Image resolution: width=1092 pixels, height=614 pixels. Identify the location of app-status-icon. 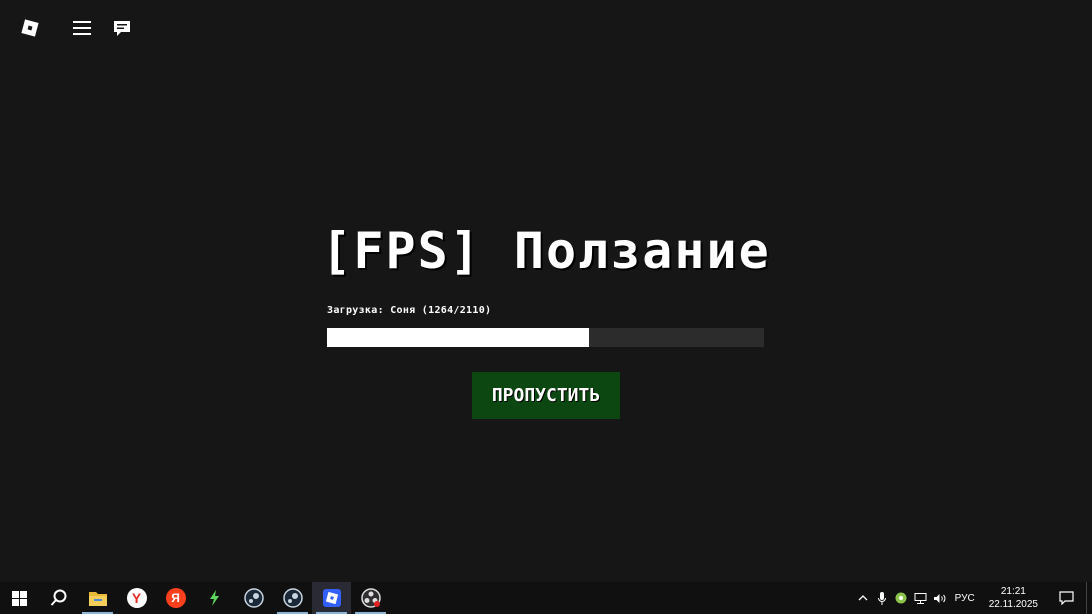
(901, 598).